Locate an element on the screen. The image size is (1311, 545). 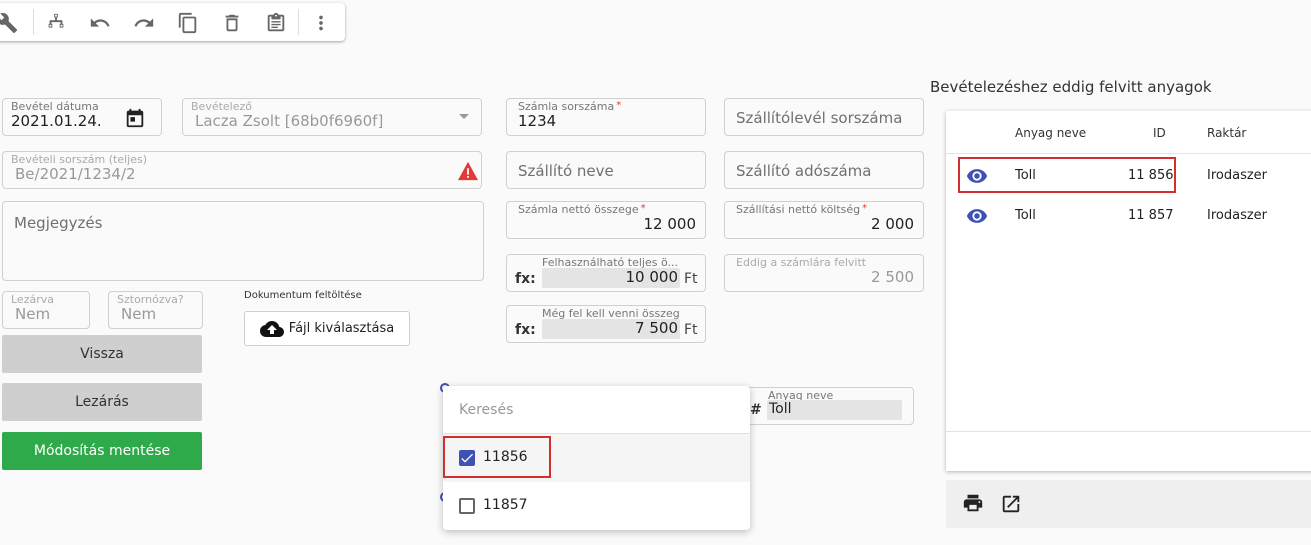
felhasznalhato-value: 10 000 is located at coordinates (652, 277).